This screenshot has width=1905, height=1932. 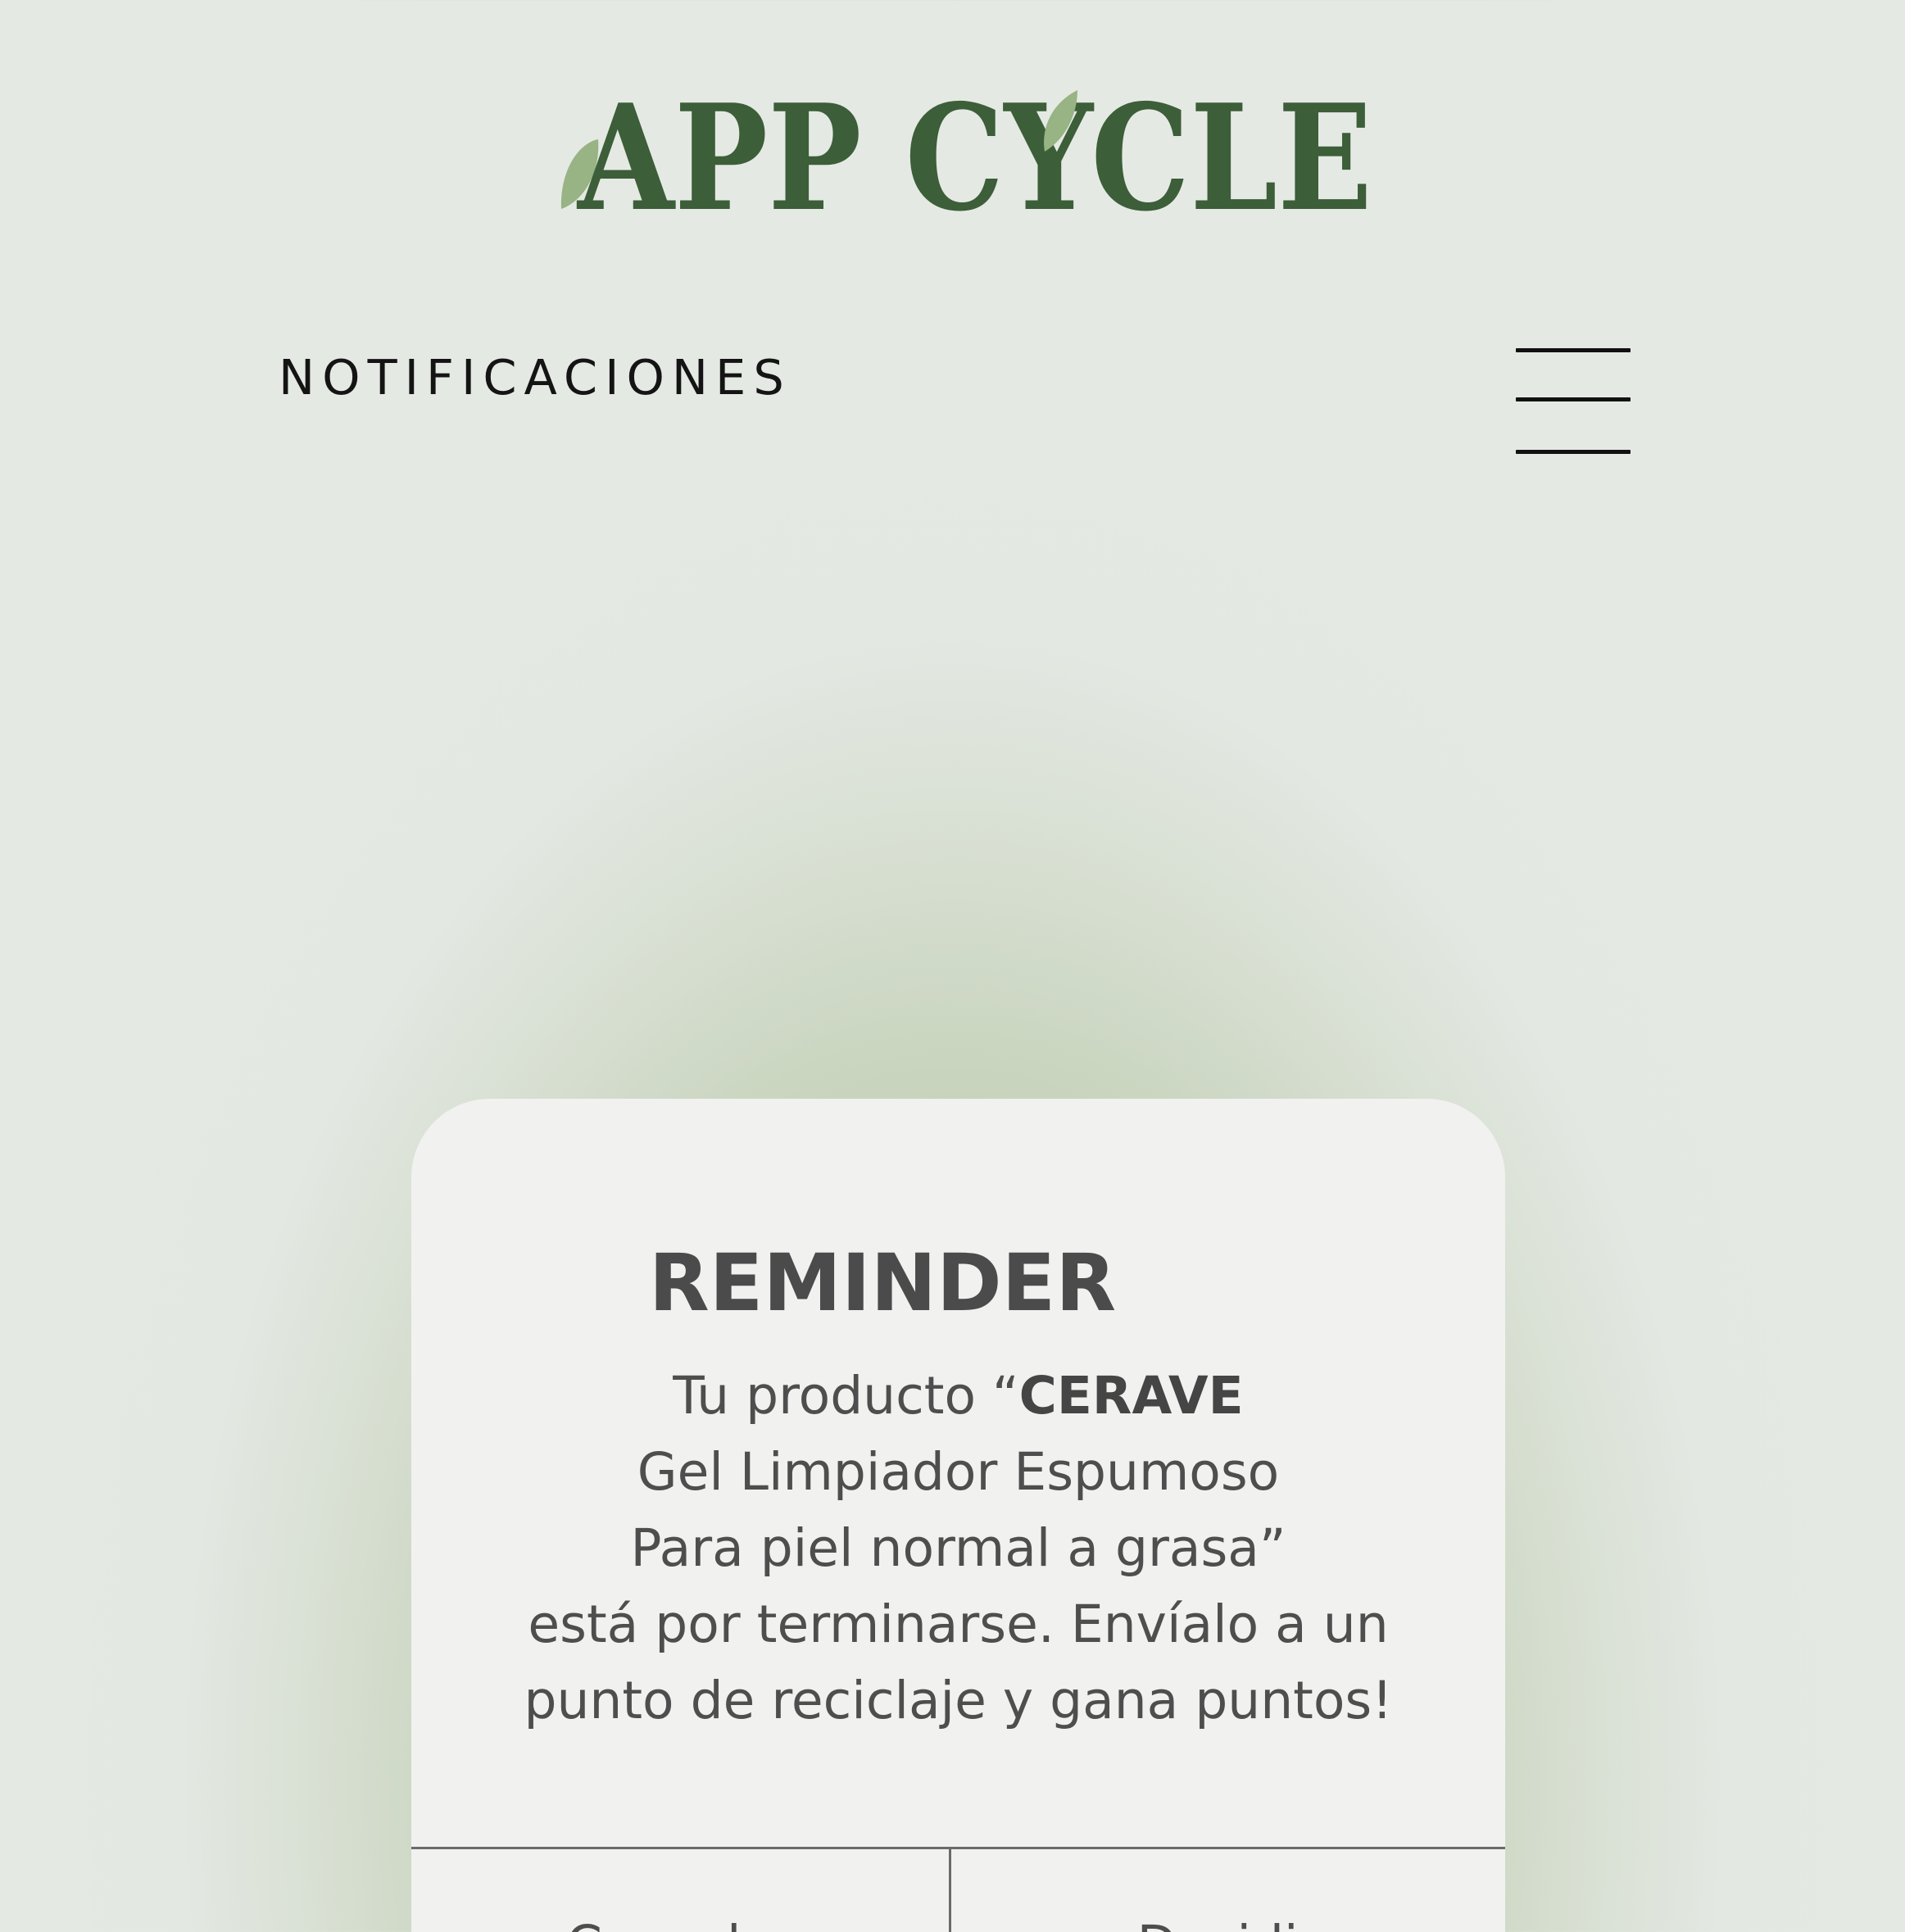 I want to click on cancel-button: Cancelar, so click(x=680, y=1891).